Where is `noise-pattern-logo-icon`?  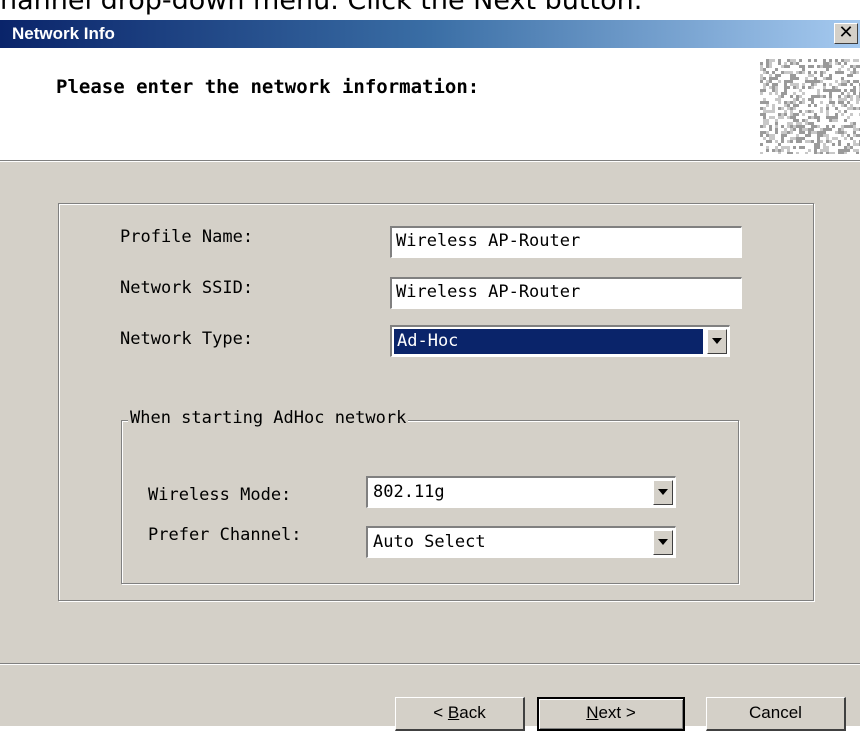
noise-pattern-logo-icon is located at coordinates (810, 106).